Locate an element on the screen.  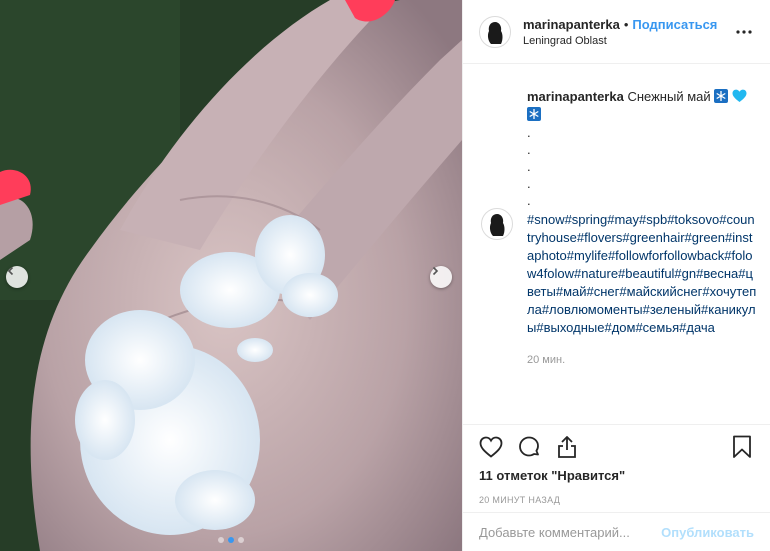
more-options-button is located at coordinates (744, 32).